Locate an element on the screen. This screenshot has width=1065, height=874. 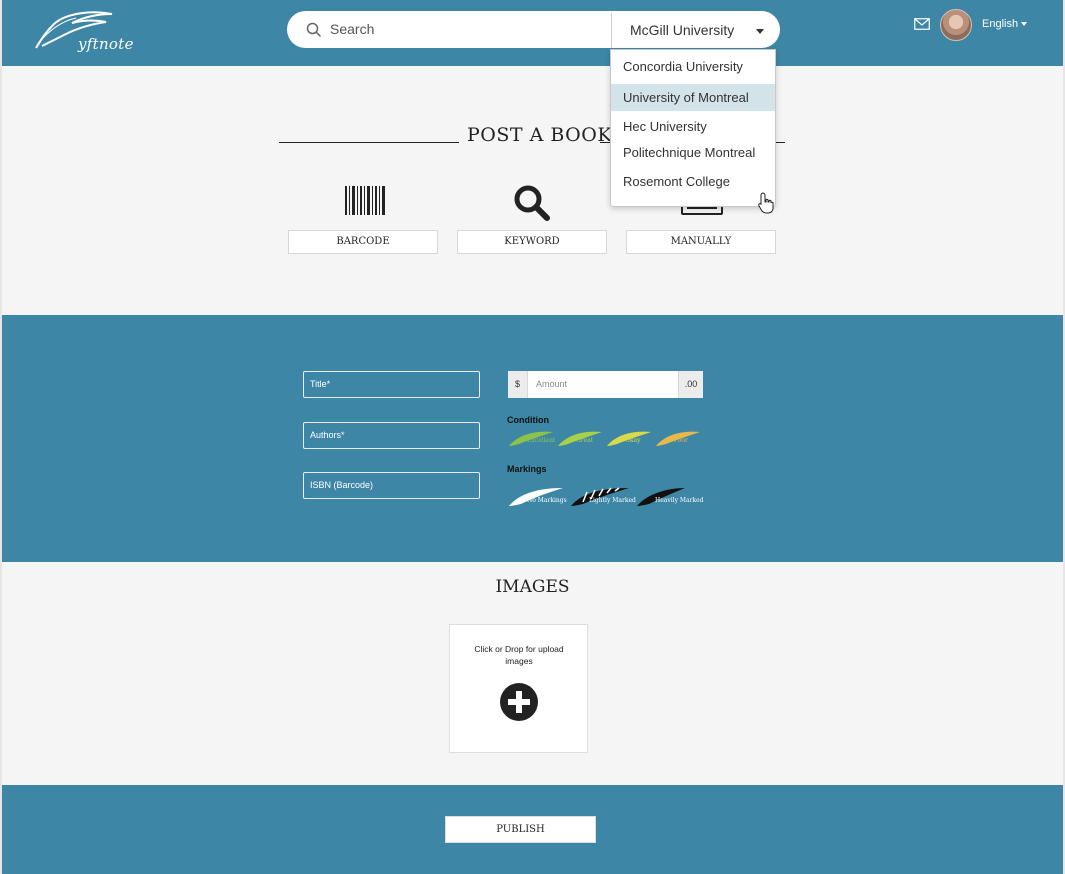
isbn-field: ISBN (Barcode) is located at coordinates (391, 485).